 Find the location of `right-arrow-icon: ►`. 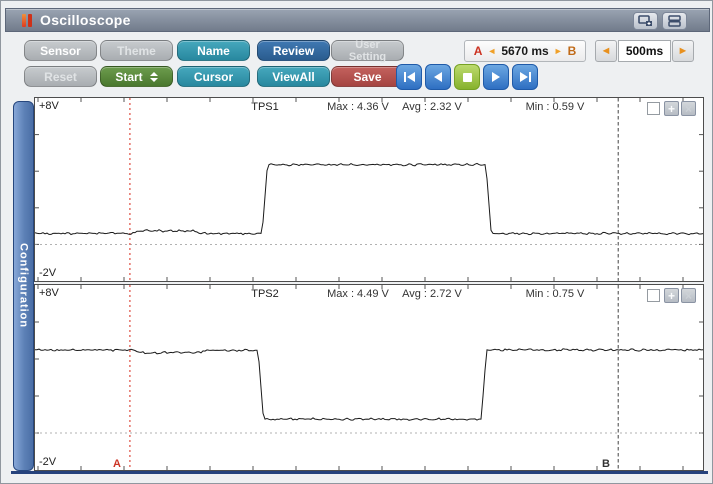

right-arrow-icon: ► is located at coordinates (558, 51).